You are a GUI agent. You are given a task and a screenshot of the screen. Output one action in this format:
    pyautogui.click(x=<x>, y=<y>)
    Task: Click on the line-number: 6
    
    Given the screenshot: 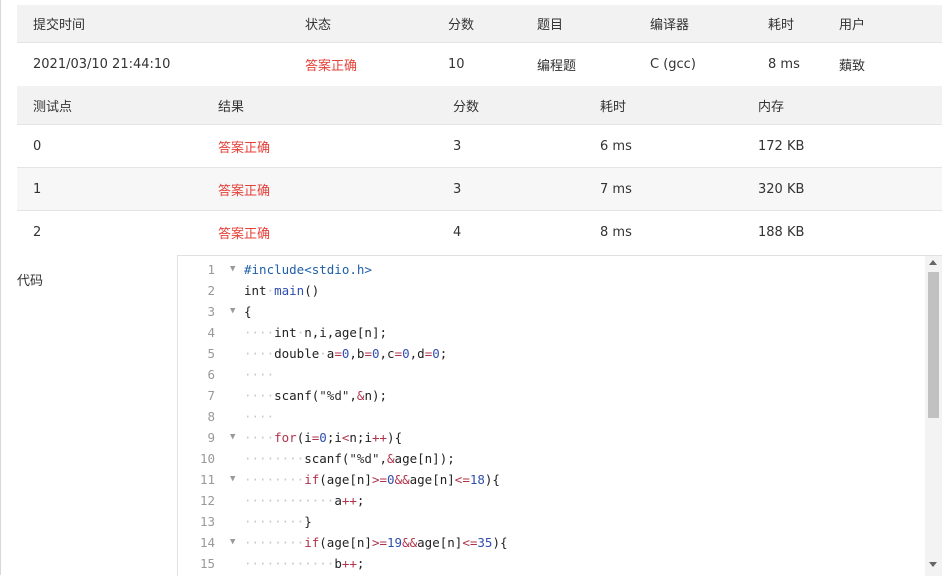 What is the action you would take?
    pyautogui.click(x=211, y=374)
    